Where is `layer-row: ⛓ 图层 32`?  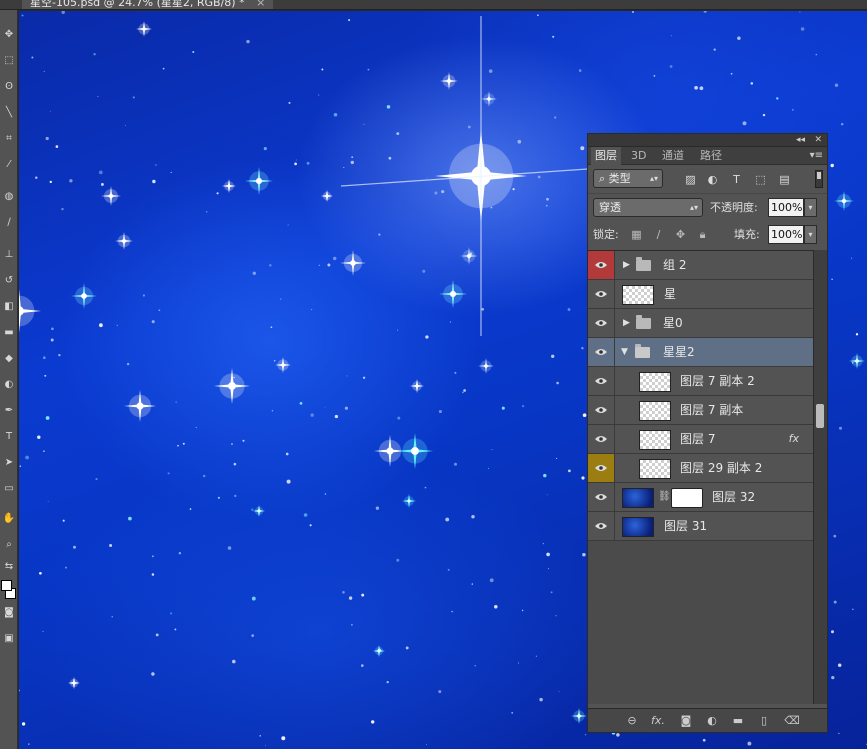 layer-row: ⛓ 图层 32 is located at coordinates (700, 497).